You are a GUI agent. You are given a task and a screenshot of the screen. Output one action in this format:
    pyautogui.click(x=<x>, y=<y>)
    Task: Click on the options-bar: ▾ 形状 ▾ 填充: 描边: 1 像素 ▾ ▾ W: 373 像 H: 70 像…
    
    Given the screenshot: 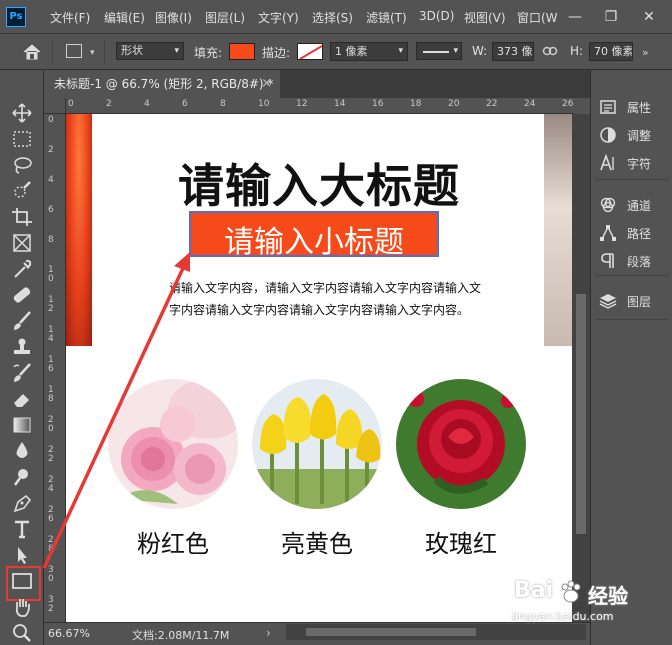 What is the action you would take?
    pyautogui.click(x=336, y=52)
    